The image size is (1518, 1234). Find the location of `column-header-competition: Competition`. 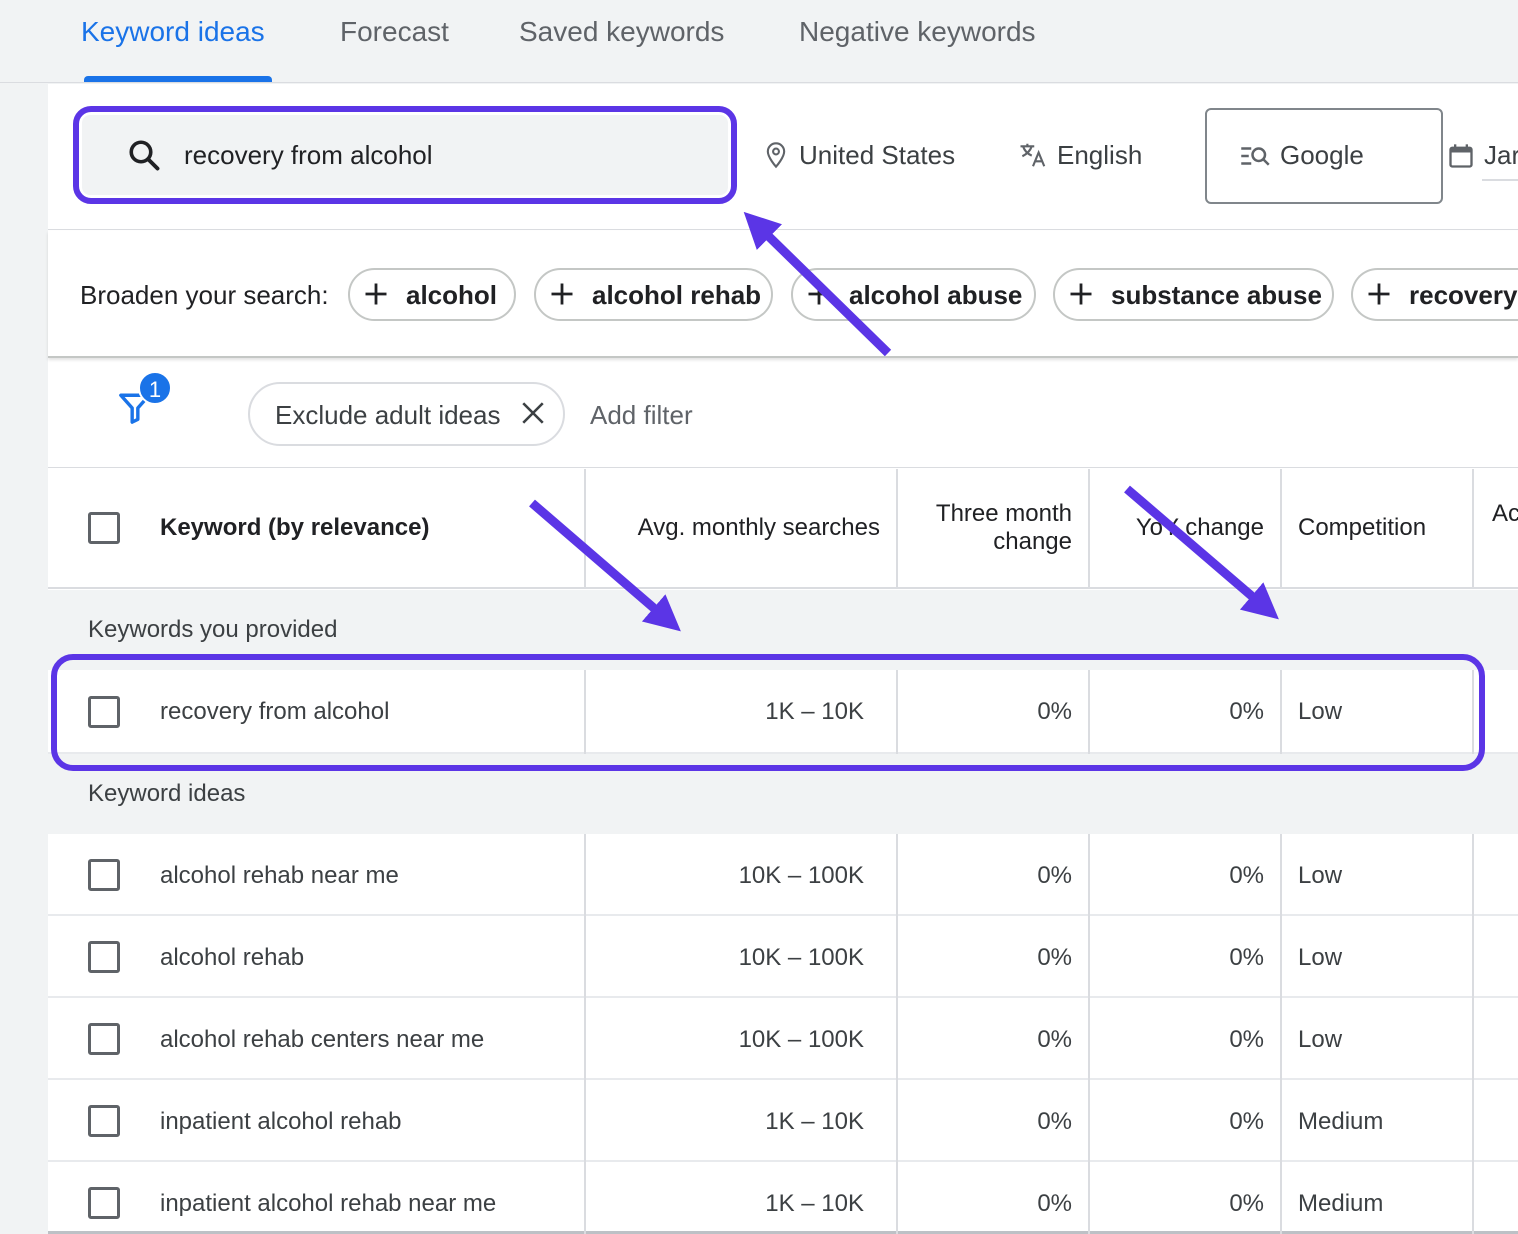

column-header-competition: Competition is located at coordinates (1362, 528).